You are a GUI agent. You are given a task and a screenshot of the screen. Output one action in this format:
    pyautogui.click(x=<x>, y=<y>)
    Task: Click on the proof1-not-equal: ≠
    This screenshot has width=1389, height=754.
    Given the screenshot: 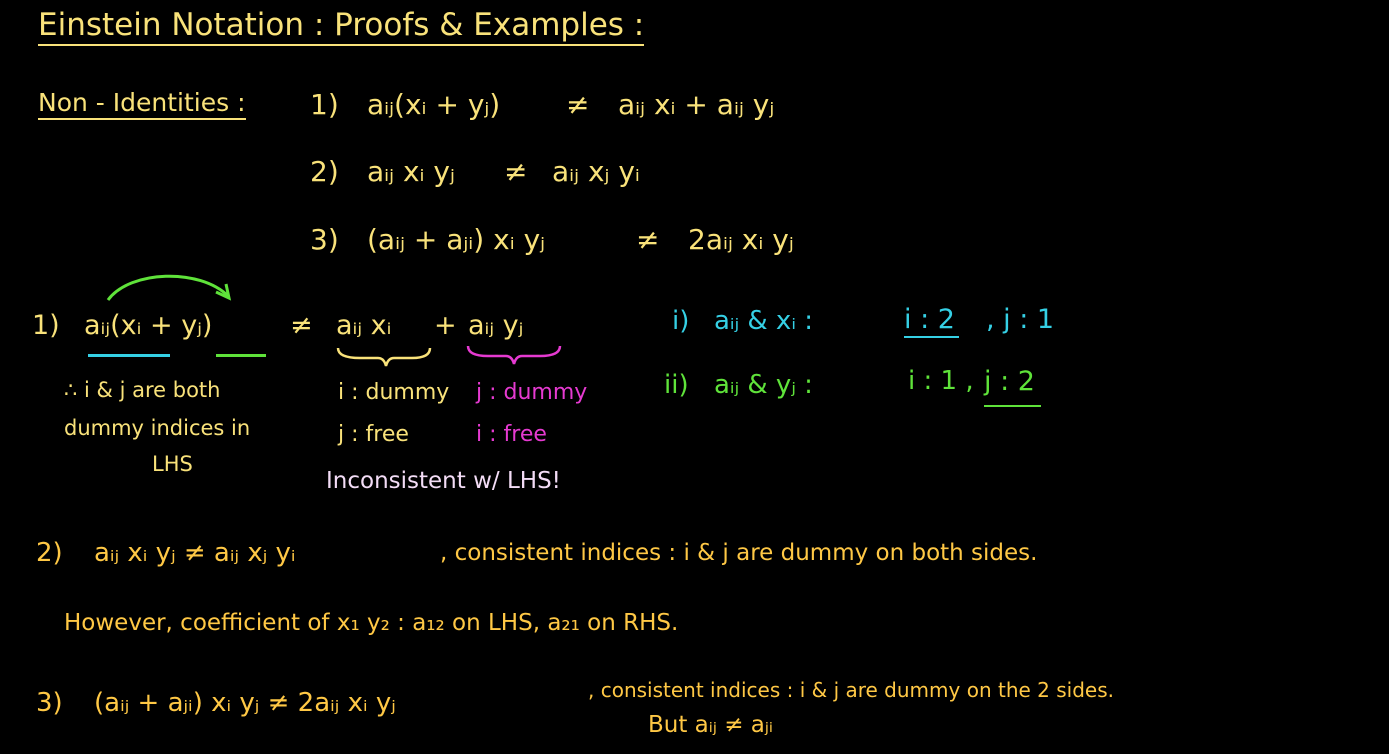 What is the action you would take?
    pyautogui.click(x=301, y=325)
    